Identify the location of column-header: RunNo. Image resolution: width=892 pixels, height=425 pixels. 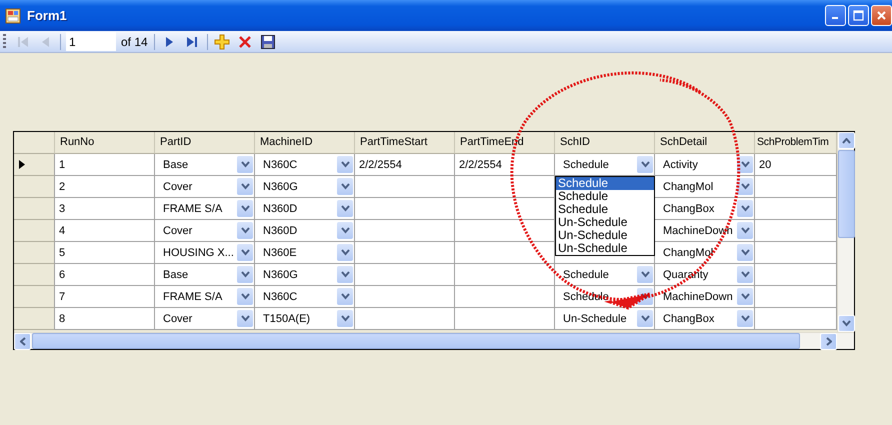
(105, 143).